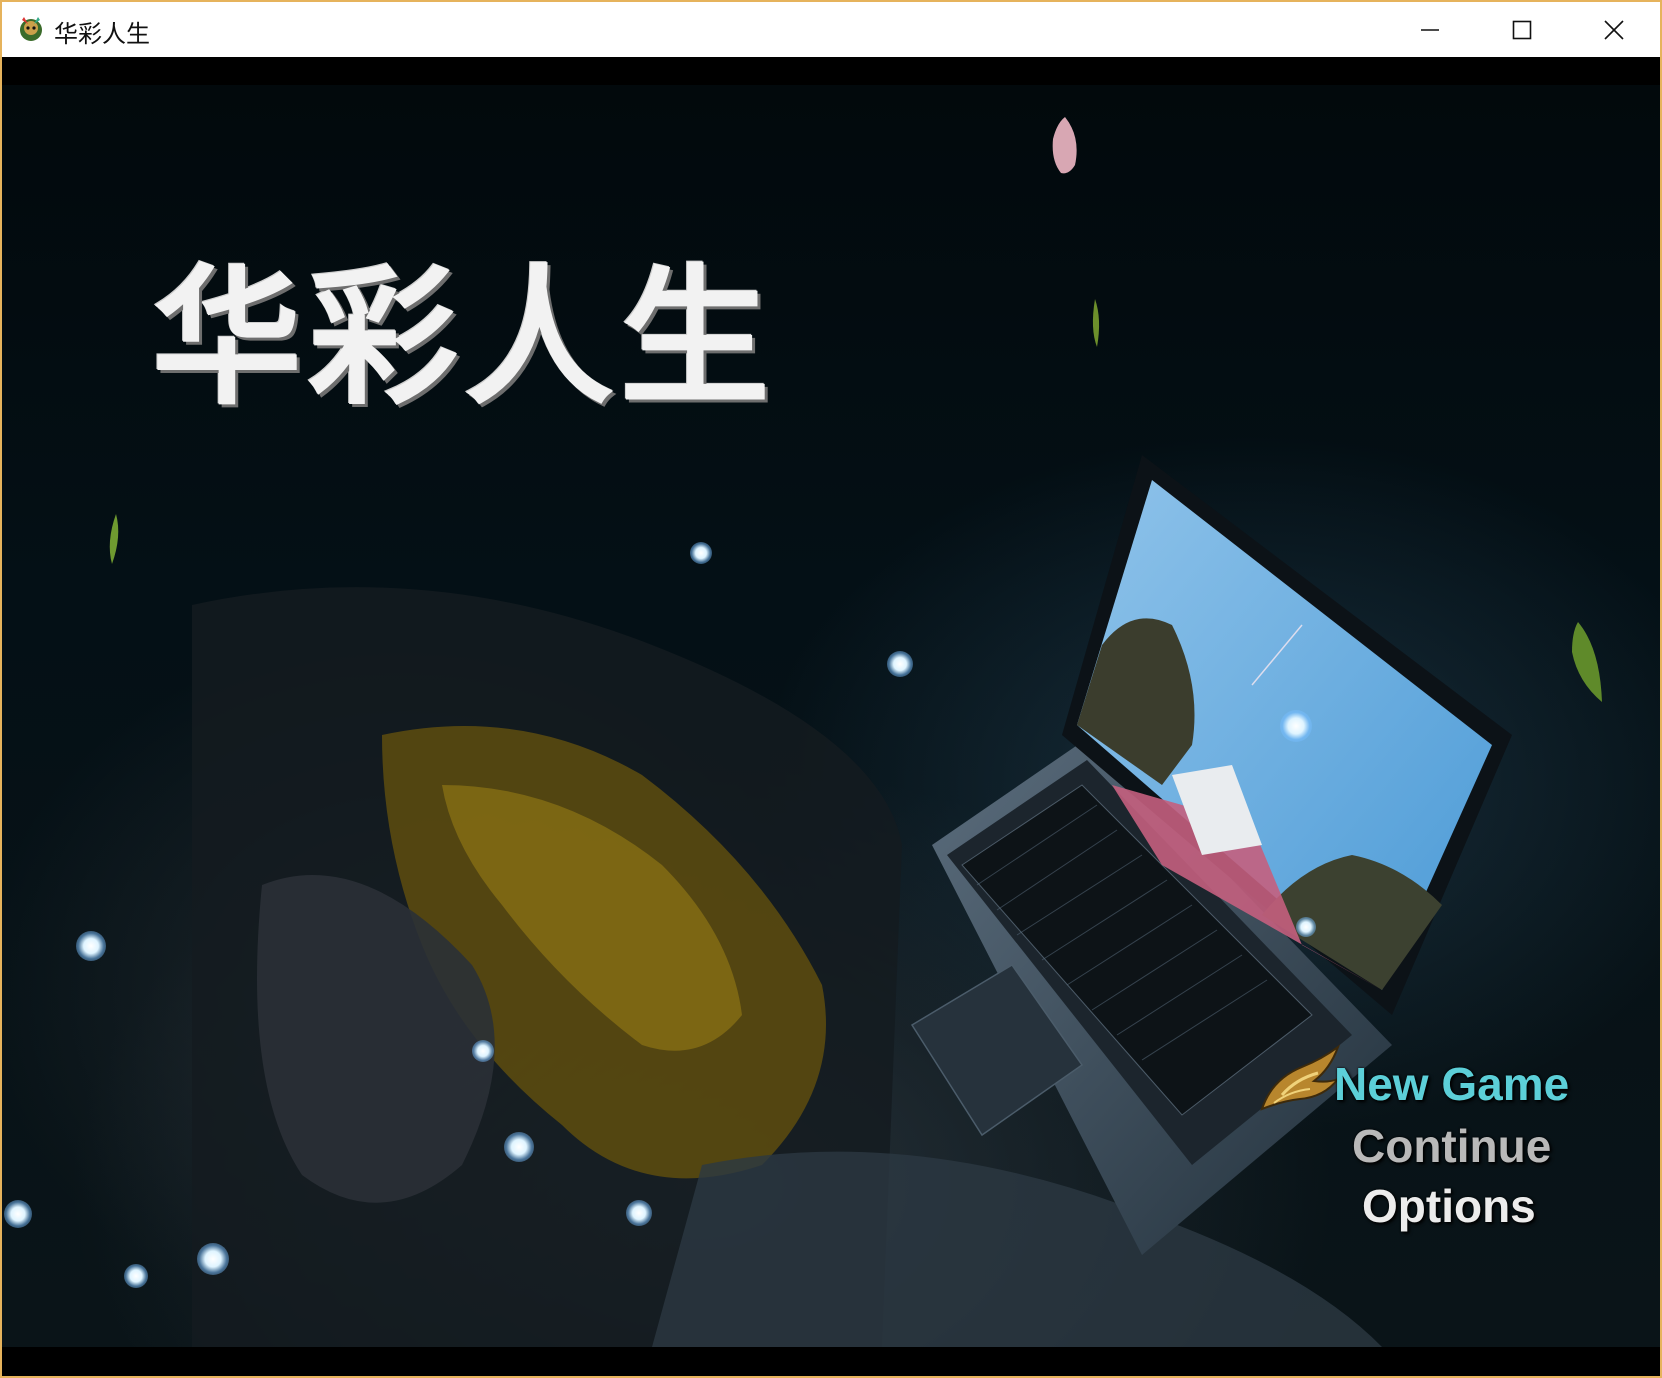 This screenshot has height=1378, width=1662. I want to click on close-icon, so click(1614, 29).